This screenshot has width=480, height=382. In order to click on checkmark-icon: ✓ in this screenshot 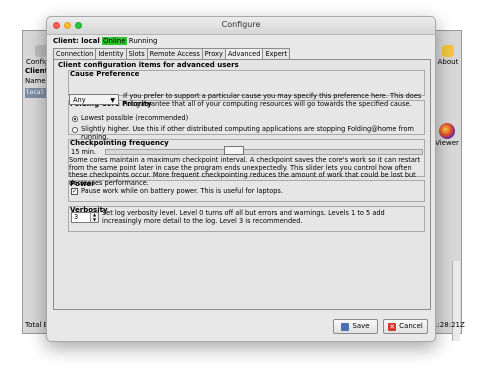, I will do `click(75, 191)`.